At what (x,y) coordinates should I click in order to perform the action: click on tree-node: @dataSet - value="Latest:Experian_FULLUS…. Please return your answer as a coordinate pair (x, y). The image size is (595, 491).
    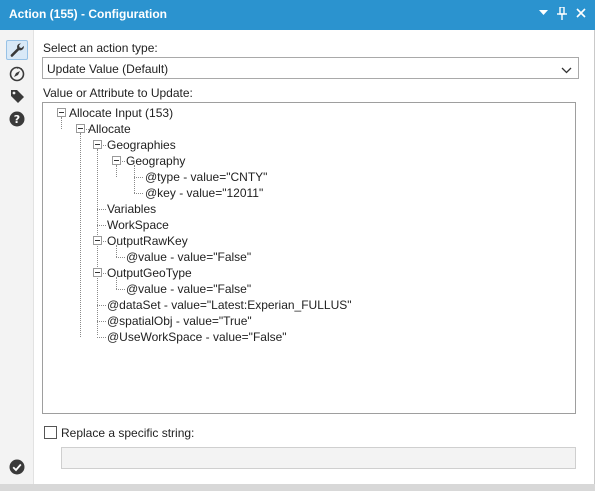
    Looking at the image, I should click on (229, 305).